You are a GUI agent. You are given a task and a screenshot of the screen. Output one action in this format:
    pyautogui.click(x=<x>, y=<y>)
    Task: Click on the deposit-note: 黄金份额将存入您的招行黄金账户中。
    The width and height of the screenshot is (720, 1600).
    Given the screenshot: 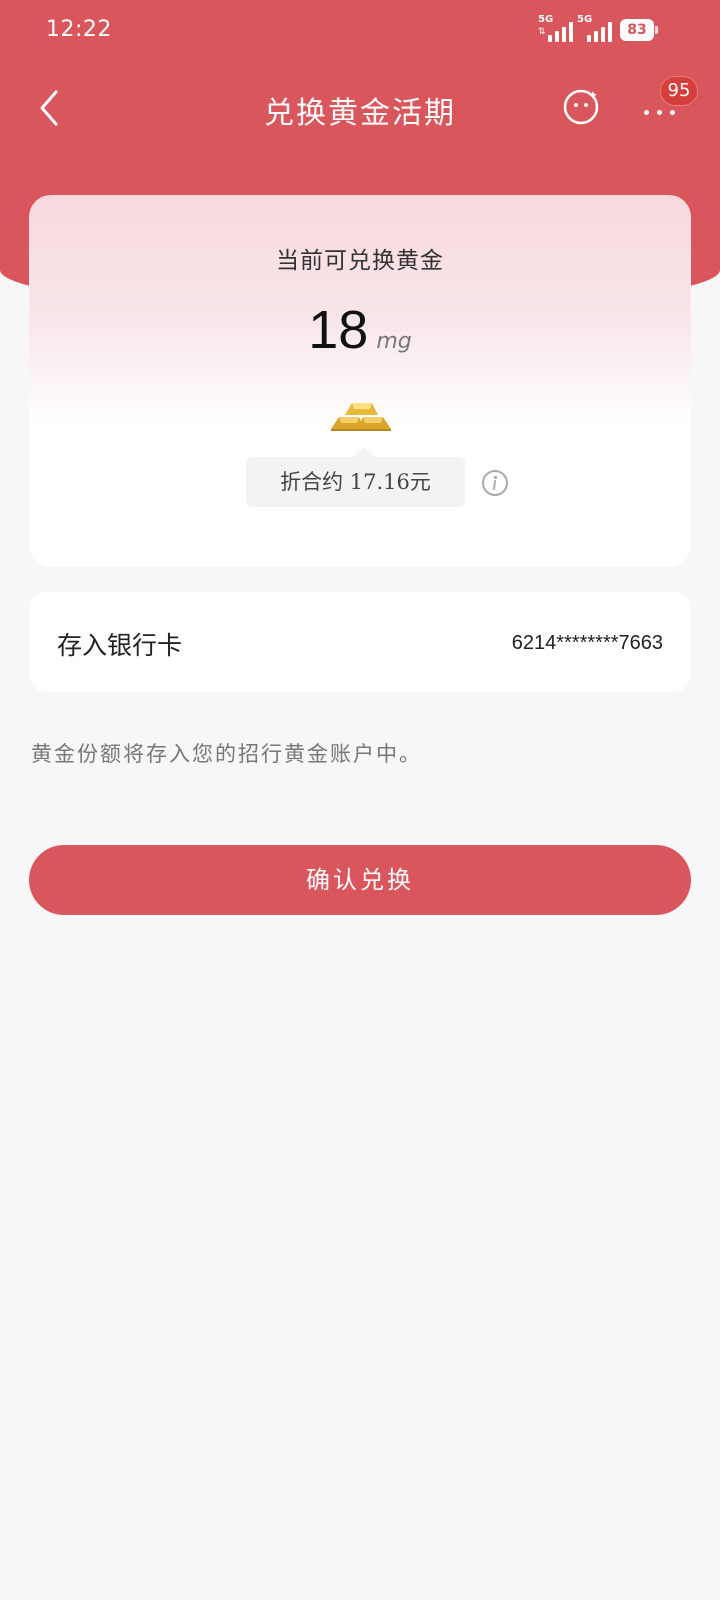 What is the action you would take?
    pyautogui.click(x=226, y=754)
    